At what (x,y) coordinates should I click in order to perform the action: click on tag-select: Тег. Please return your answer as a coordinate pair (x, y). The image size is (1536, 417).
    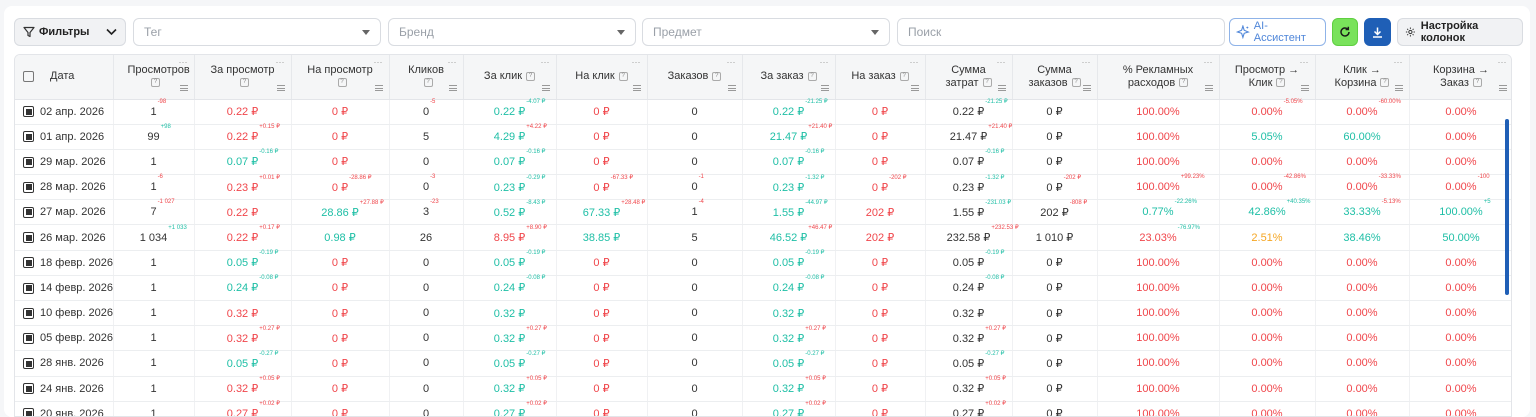
    Looking at the image, I should click on (257, 32).